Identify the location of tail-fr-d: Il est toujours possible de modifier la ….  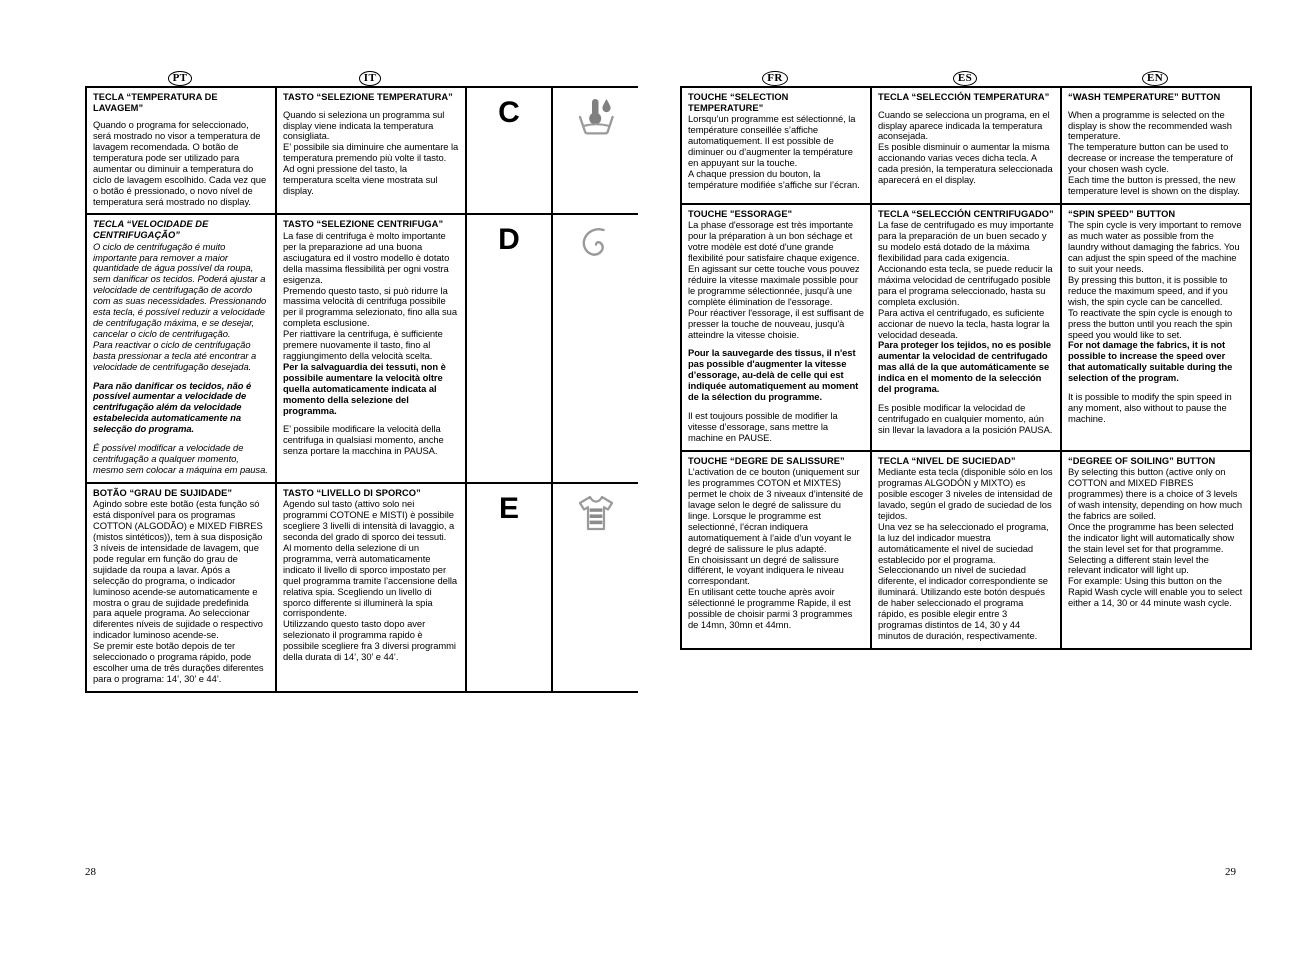
(763, 426).